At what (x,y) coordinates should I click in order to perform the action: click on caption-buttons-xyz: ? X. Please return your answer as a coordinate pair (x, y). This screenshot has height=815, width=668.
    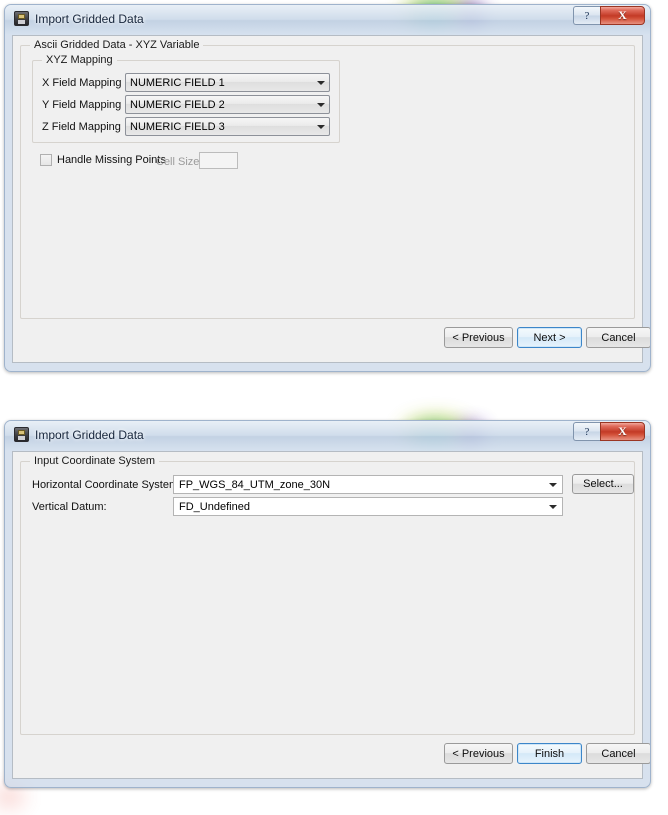
    Looking at the image, I should click on (609, 15).